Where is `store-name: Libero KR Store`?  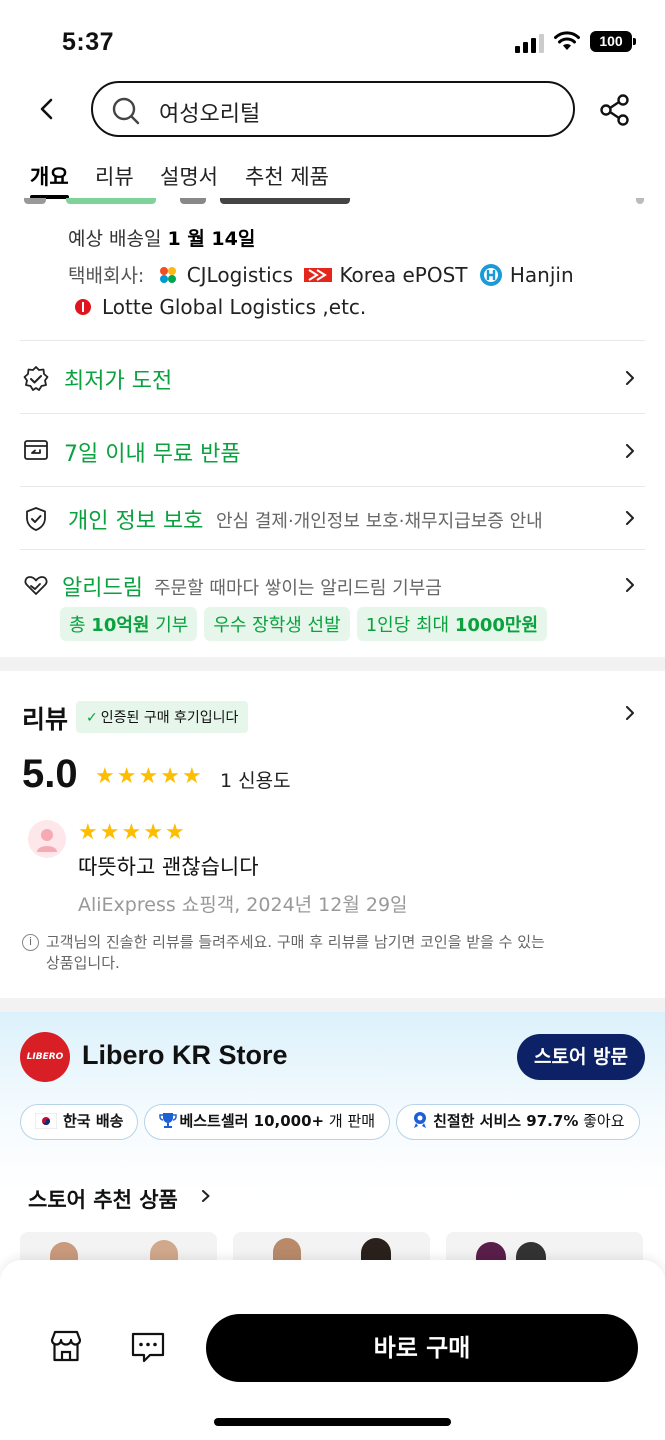
store-name: Libero KR Store is located at coordinates (185, 1055).